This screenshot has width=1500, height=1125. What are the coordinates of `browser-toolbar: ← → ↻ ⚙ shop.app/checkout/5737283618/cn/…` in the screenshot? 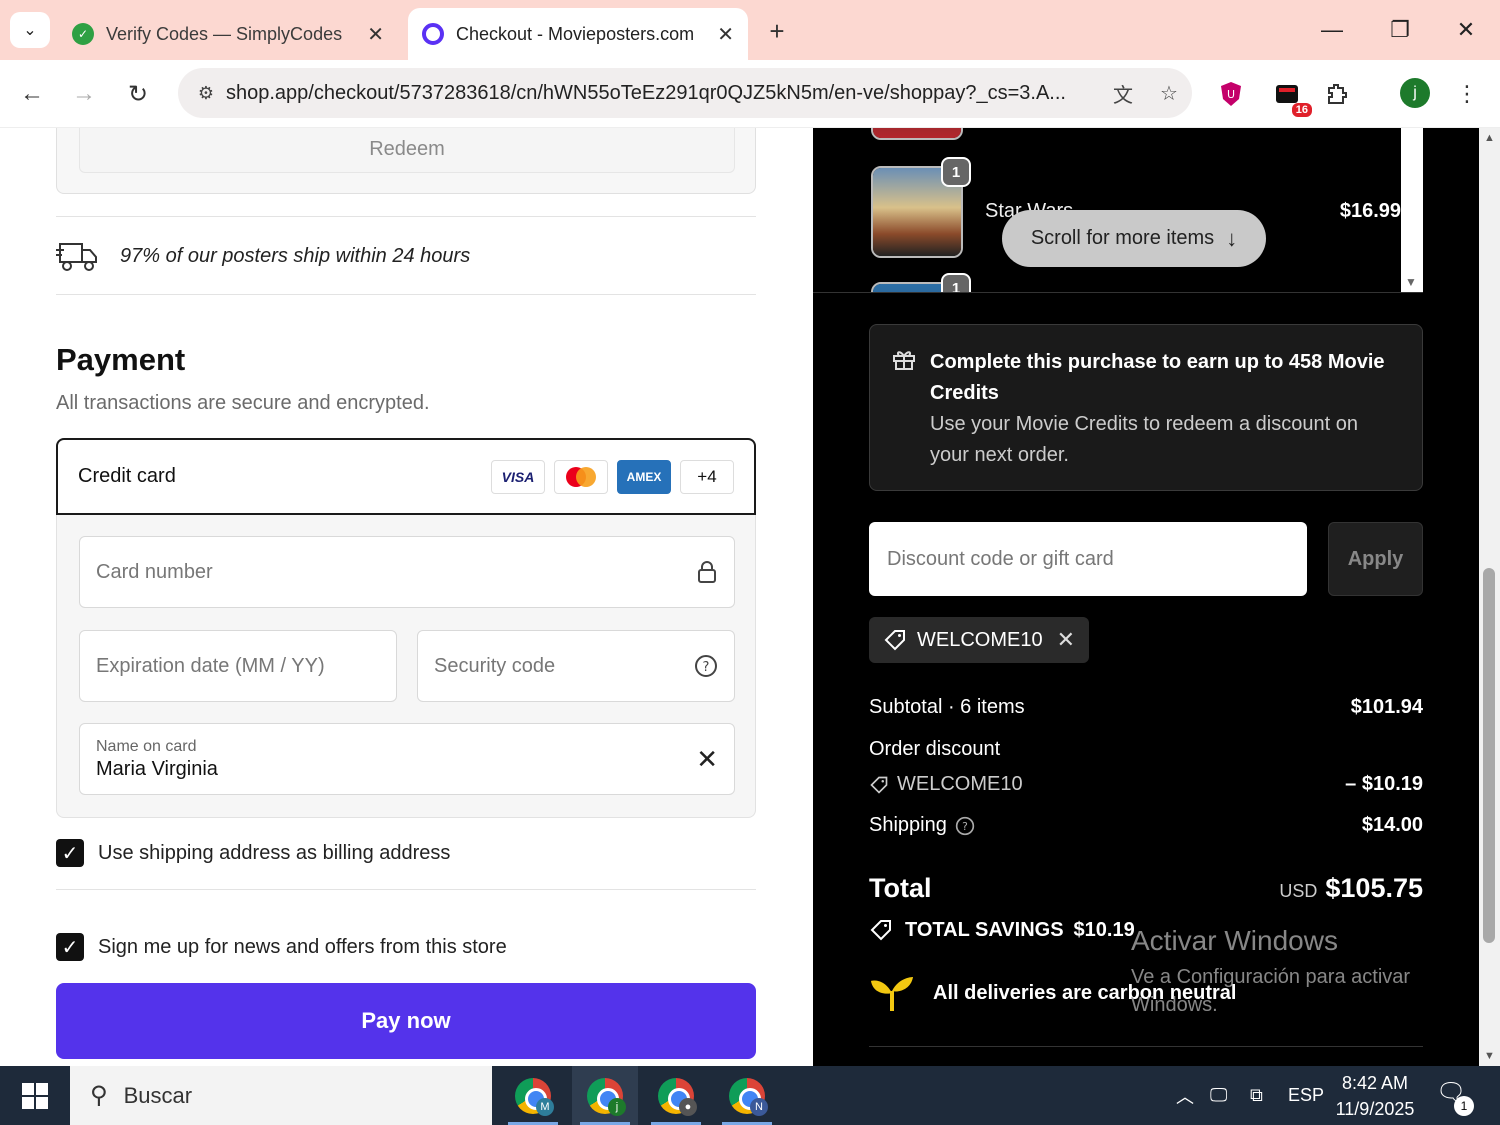 It's located at (750, 94).